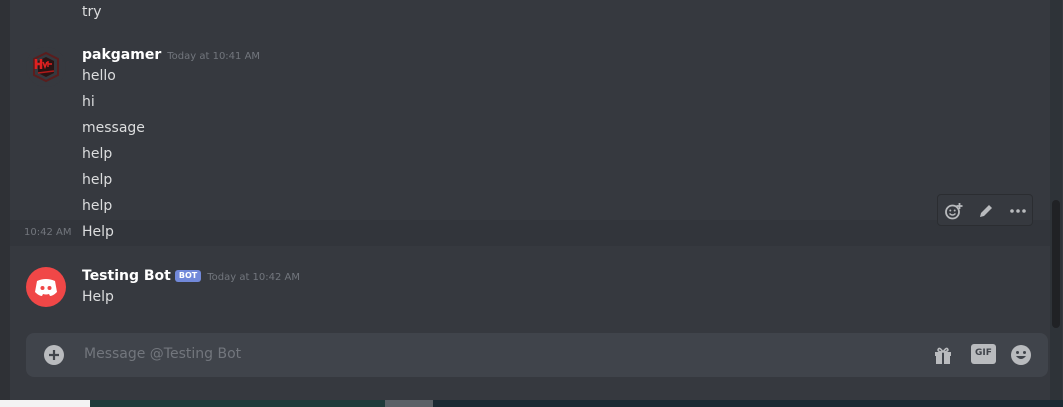 This screenshot has width=1063, height=407. Describe the element at coordinates (530, 233) in the screenshot. I see `hovered-message-row` at that location.